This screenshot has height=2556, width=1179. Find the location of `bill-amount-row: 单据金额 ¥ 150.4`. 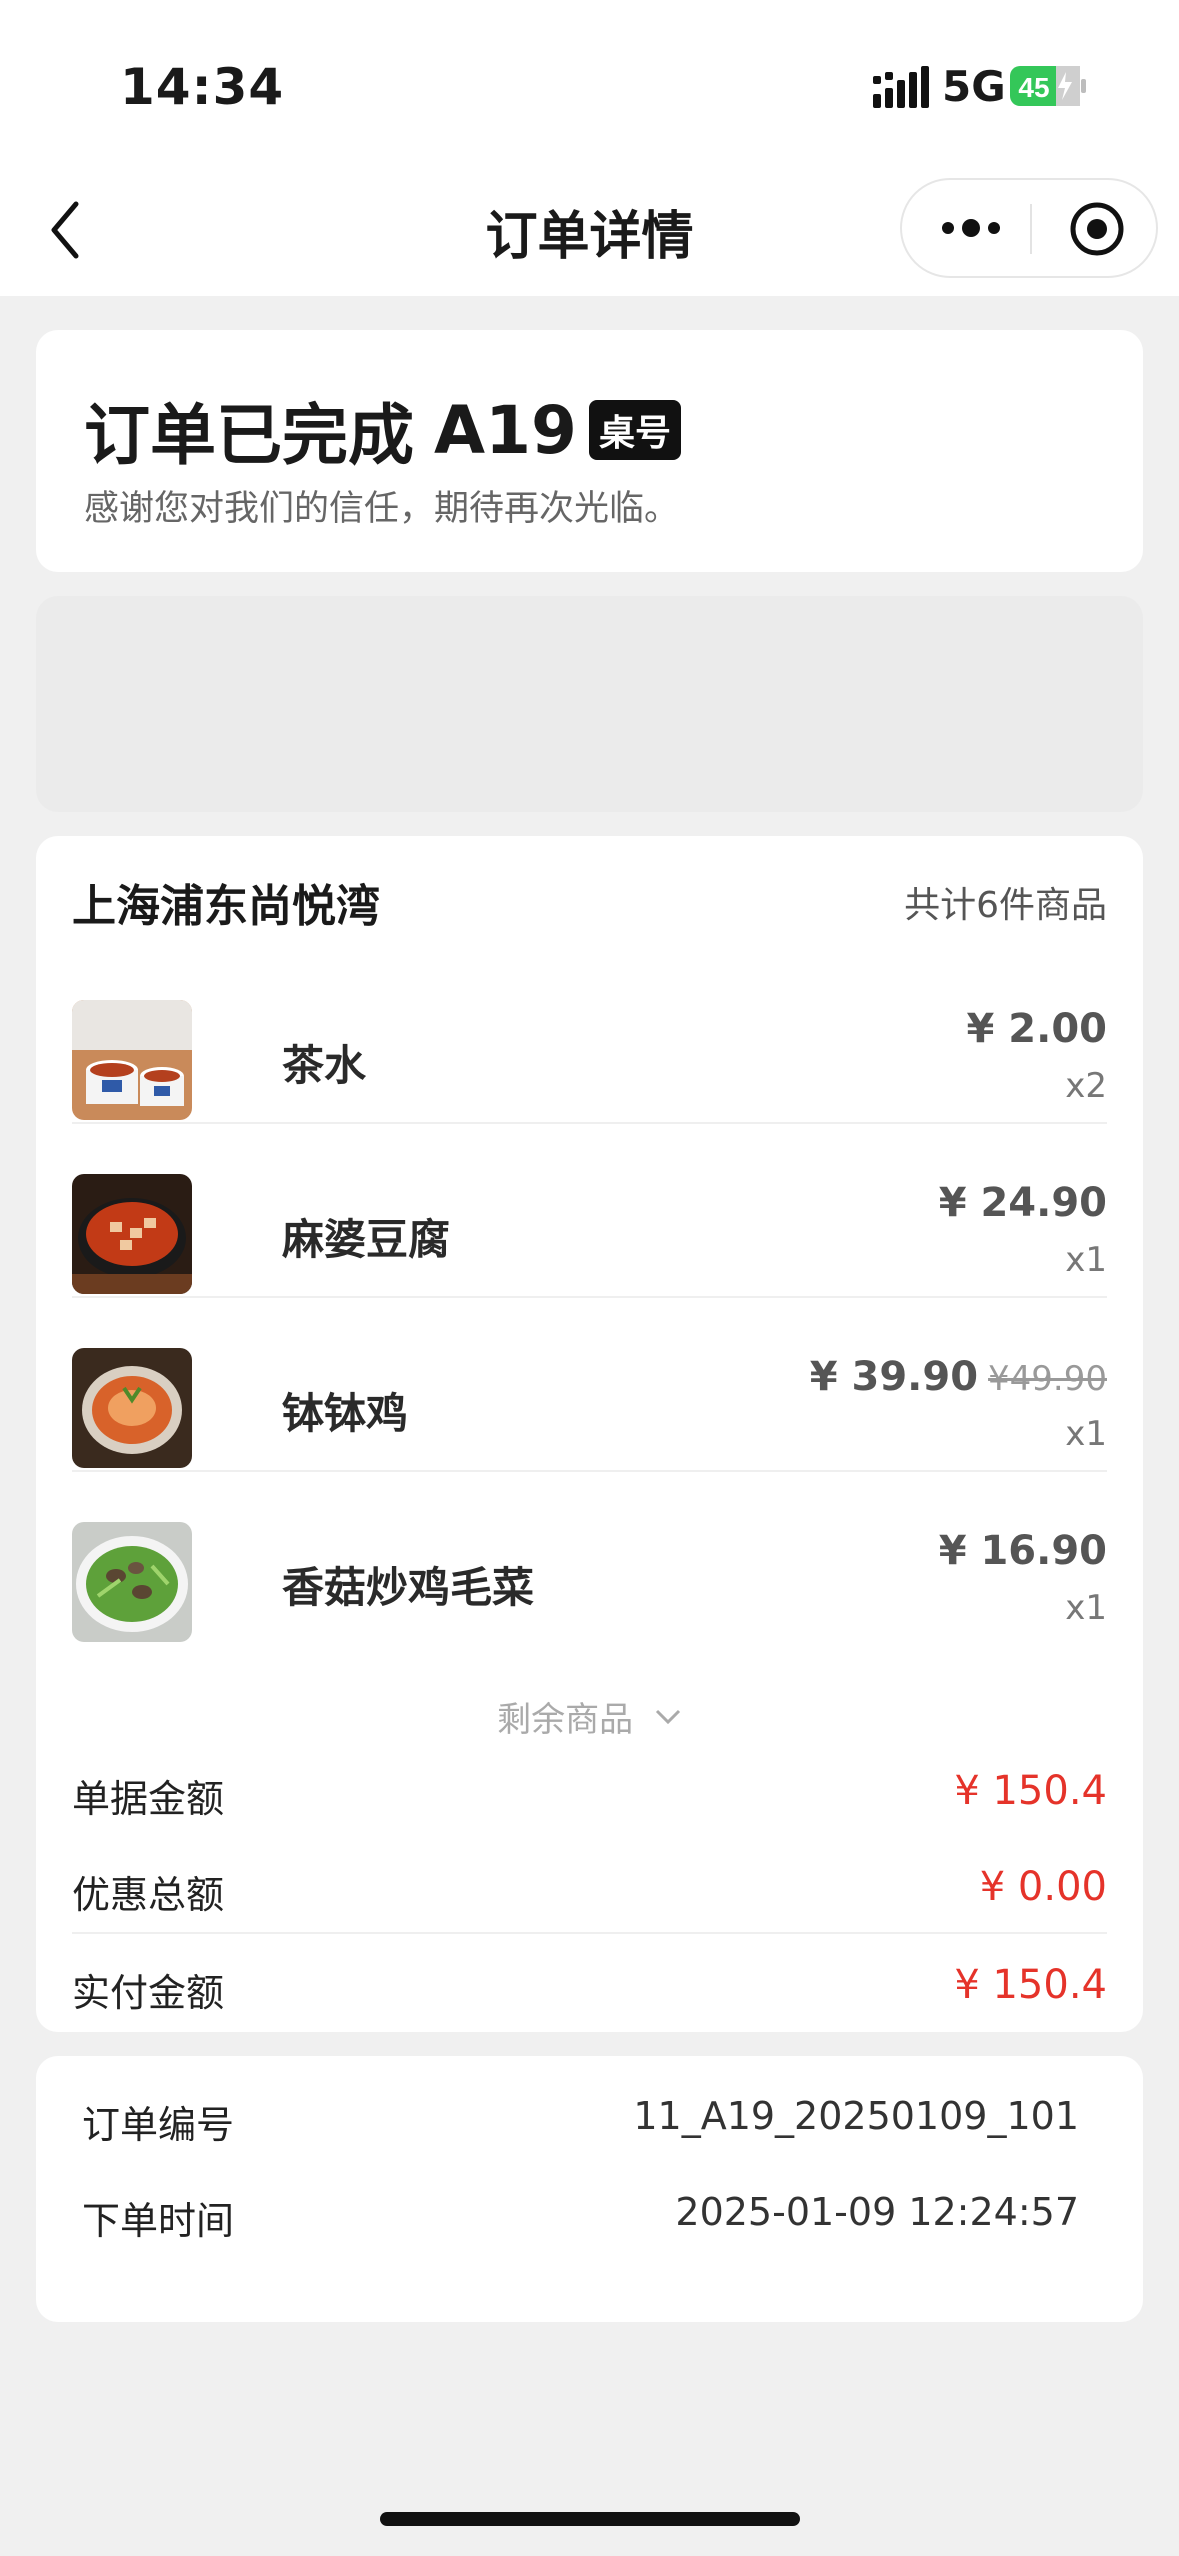

bill-amount-row: 单据金额 ¥ 150.4 is located at coordinates (589, 1796).